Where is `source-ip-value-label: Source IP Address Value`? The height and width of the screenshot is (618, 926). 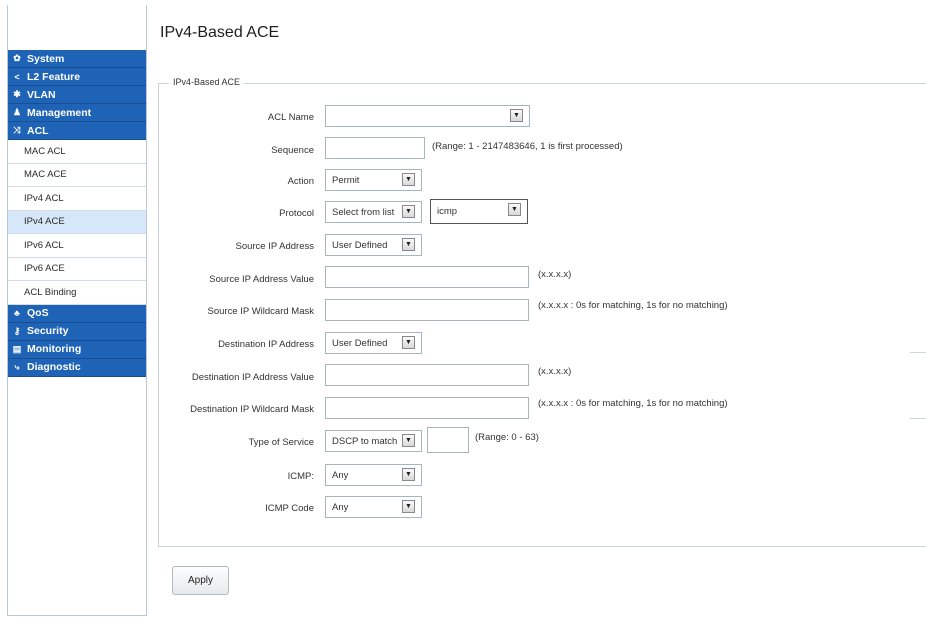
source-ip-value-label: Source IP Address Value is located at coordinates (261, 279).